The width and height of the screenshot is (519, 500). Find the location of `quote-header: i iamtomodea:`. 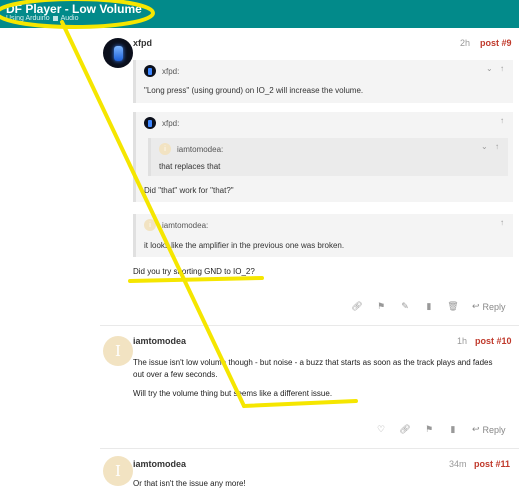

quote-header: i iamtomodea: is located at coordinates (176, 225).